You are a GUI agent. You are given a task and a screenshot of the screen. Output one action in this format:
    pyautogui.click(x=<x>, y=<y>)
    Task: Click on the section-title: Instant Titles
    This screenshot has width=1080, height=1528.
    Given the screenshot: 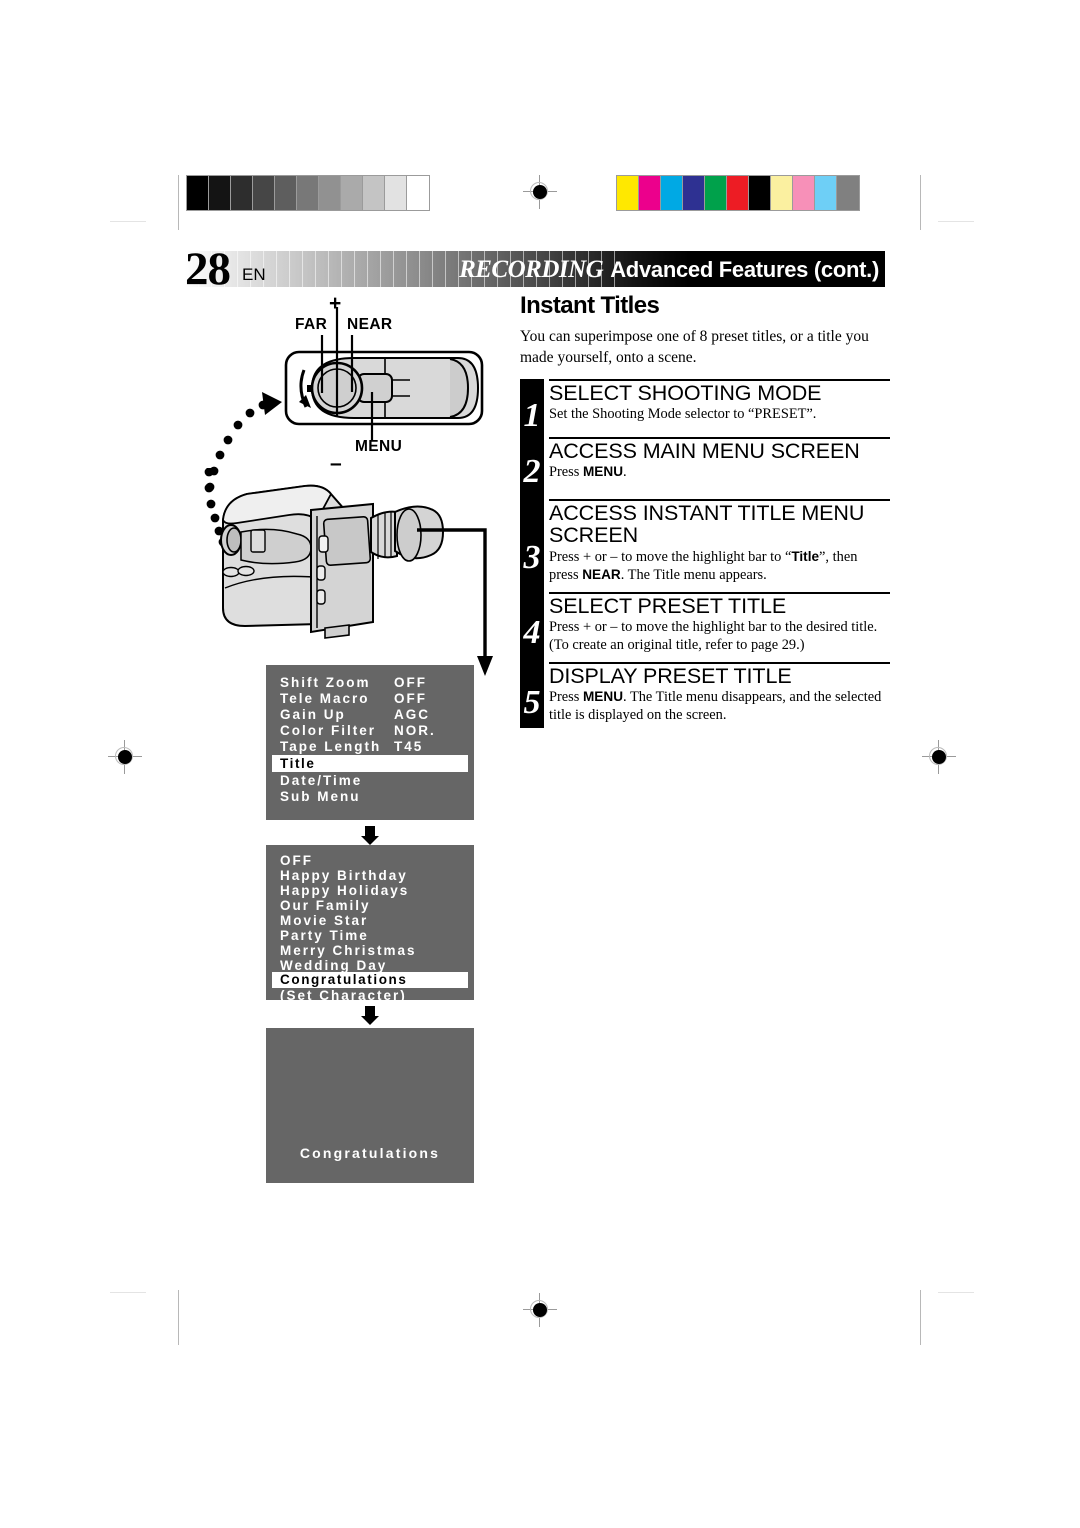 What is the action you would take?
    pyautogui.click(x=590, y=305)
    